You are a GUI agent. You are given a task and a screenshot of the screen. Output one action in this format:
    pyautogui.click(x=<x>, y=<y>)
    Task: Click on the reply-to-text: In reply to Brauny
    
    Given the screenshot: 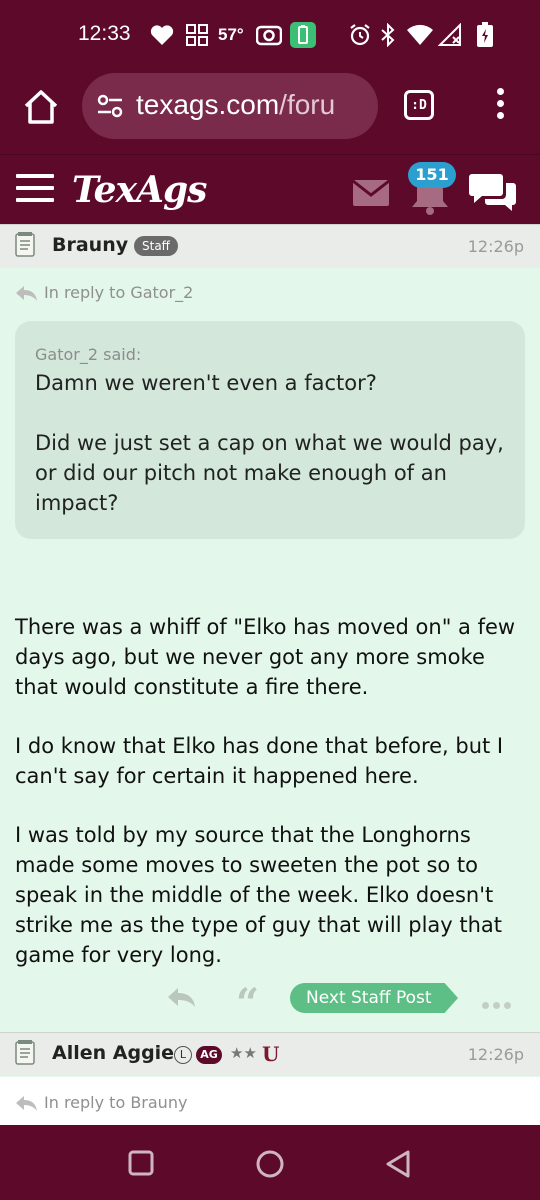 What is the action you would take?
    pyautogui.click(x=116, y=1102)
    